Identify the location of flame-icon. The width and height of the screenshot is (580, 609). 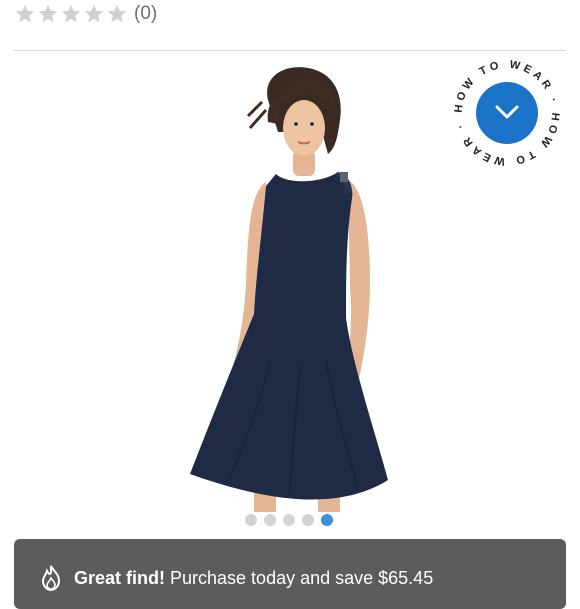
(51, 578).